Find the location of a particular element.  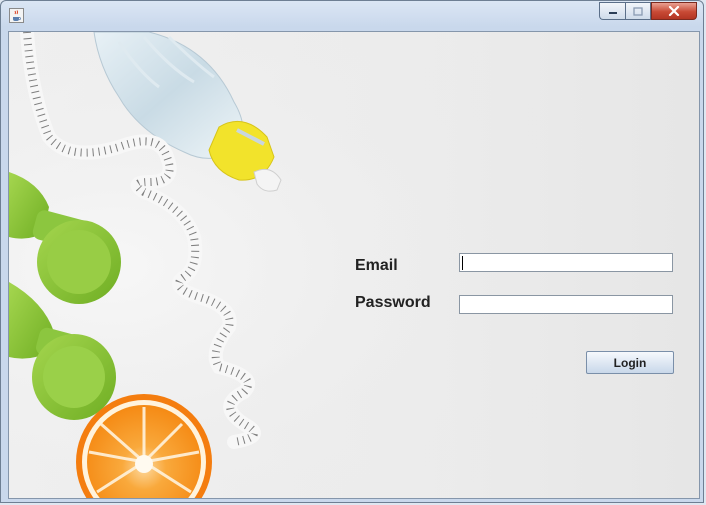

close-button is located at coordinates (674, 11).